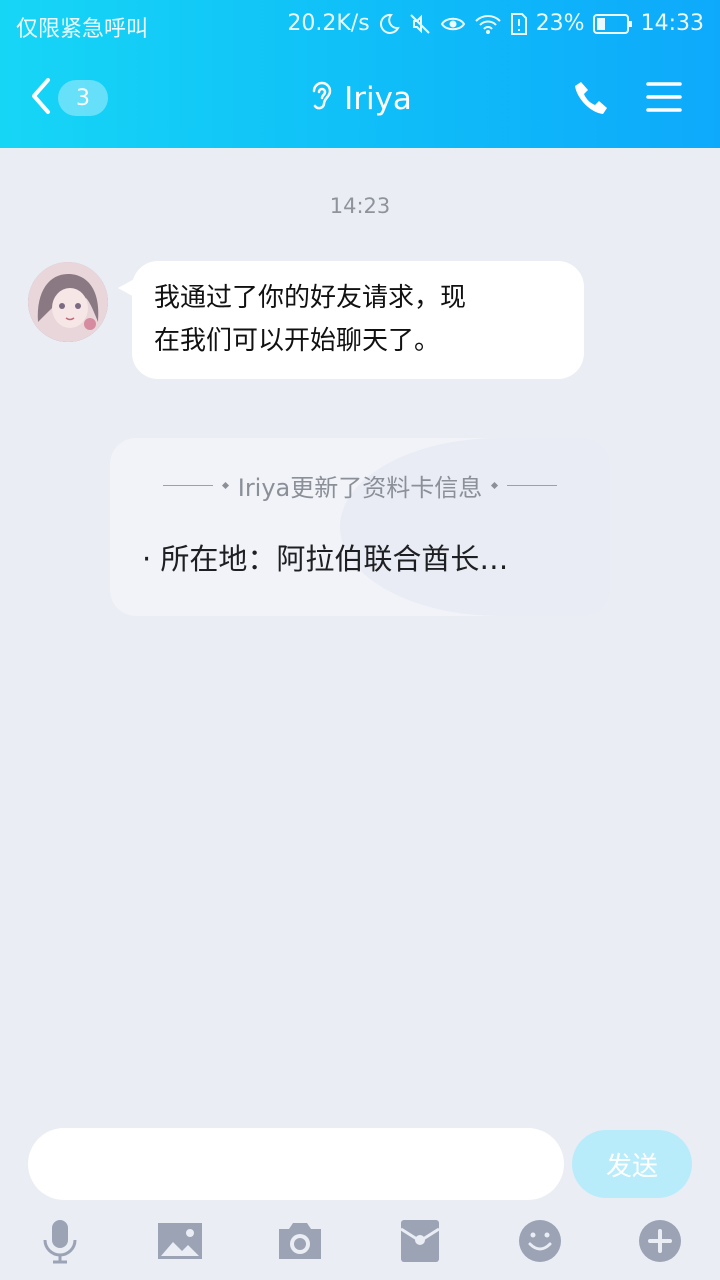 This screenshot has height=1280, width=720. I want to click on status-bar: 仅限紧急呼叫 20.2K/s 23% 14:33, so click(360, 25).